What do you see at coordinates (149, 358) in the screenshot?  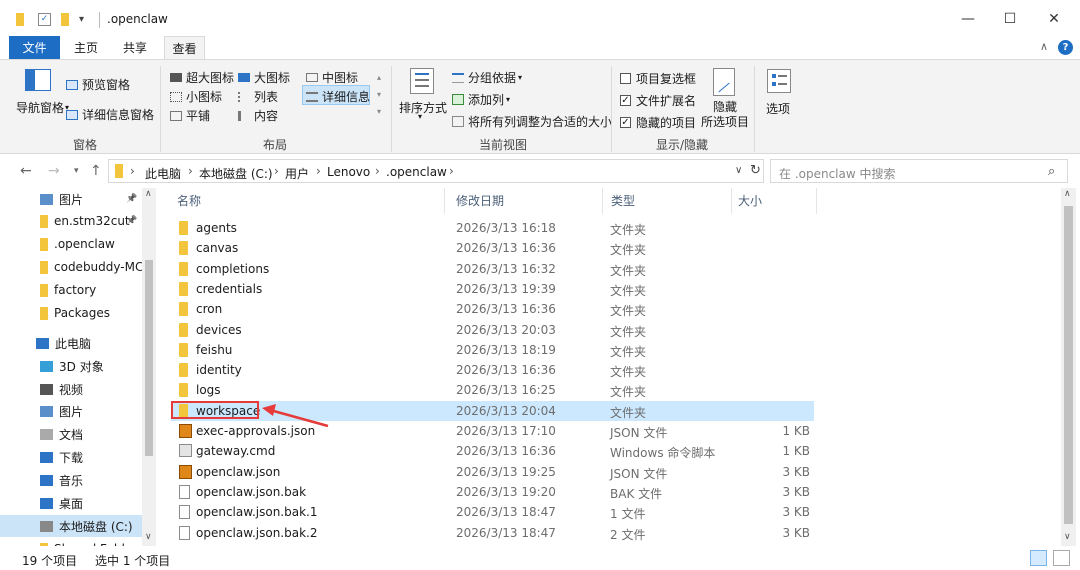 I see `nav-pane-scroll-thumb` at bounding box center [149, 358].